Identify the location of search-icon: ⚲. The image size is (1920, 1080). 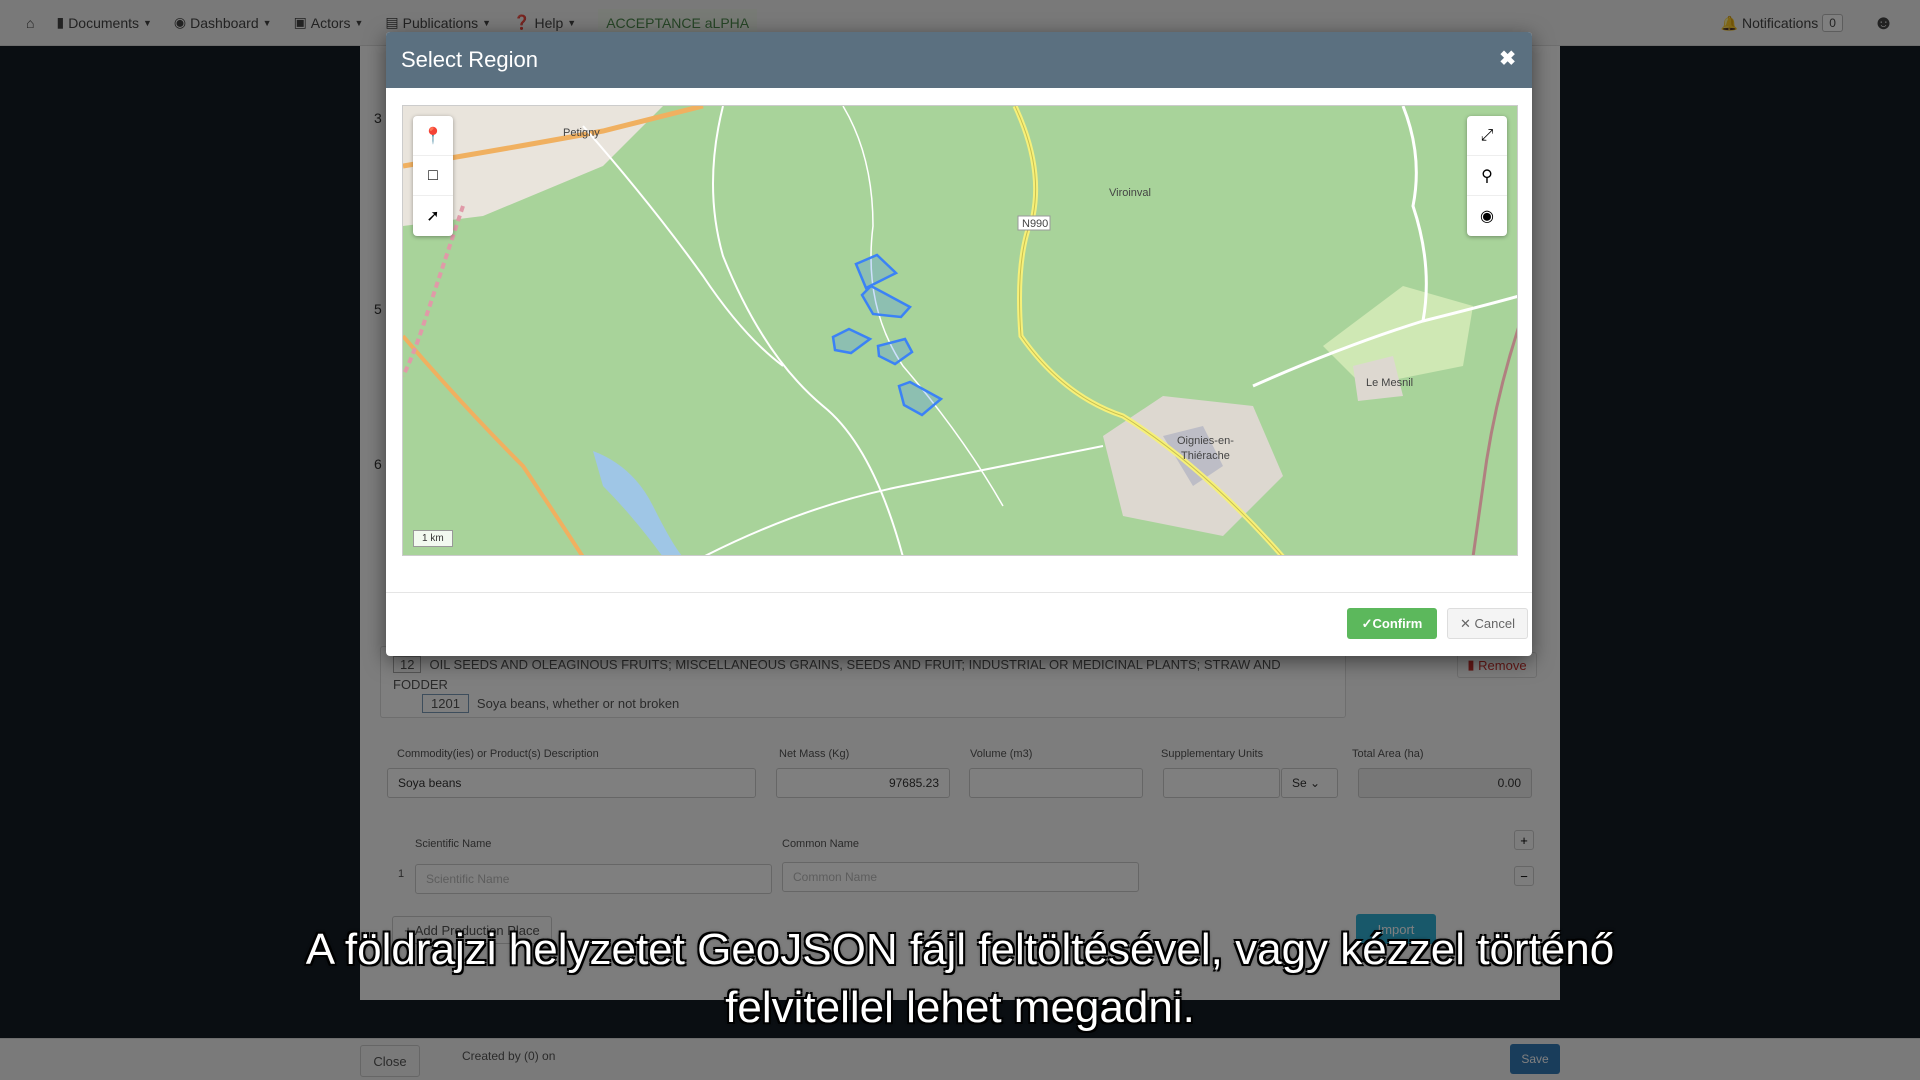
(1487, 176).